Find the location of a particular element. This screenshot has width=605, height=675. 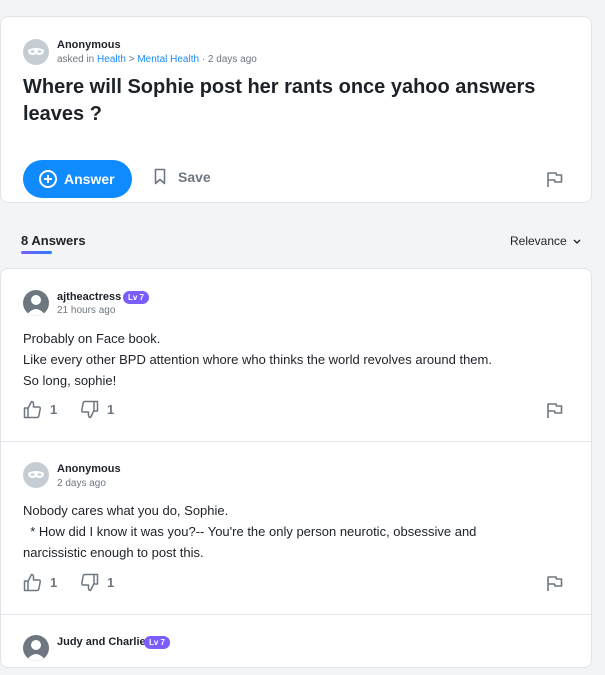

asked-in-label: asked in is located at coordinates (76, 59).